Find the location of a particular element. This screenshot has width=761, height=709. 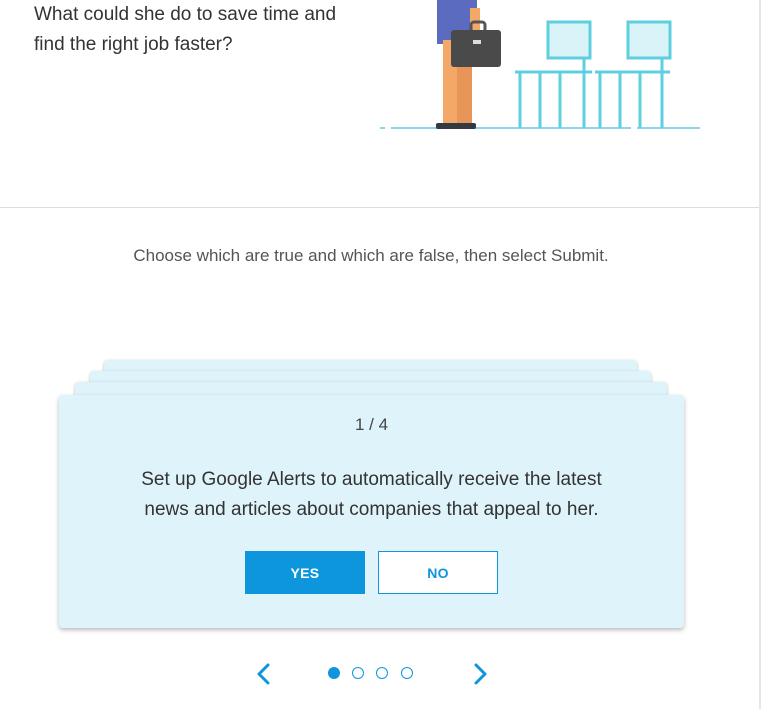

chevron-left-icon is located at coordinates (264, 674).